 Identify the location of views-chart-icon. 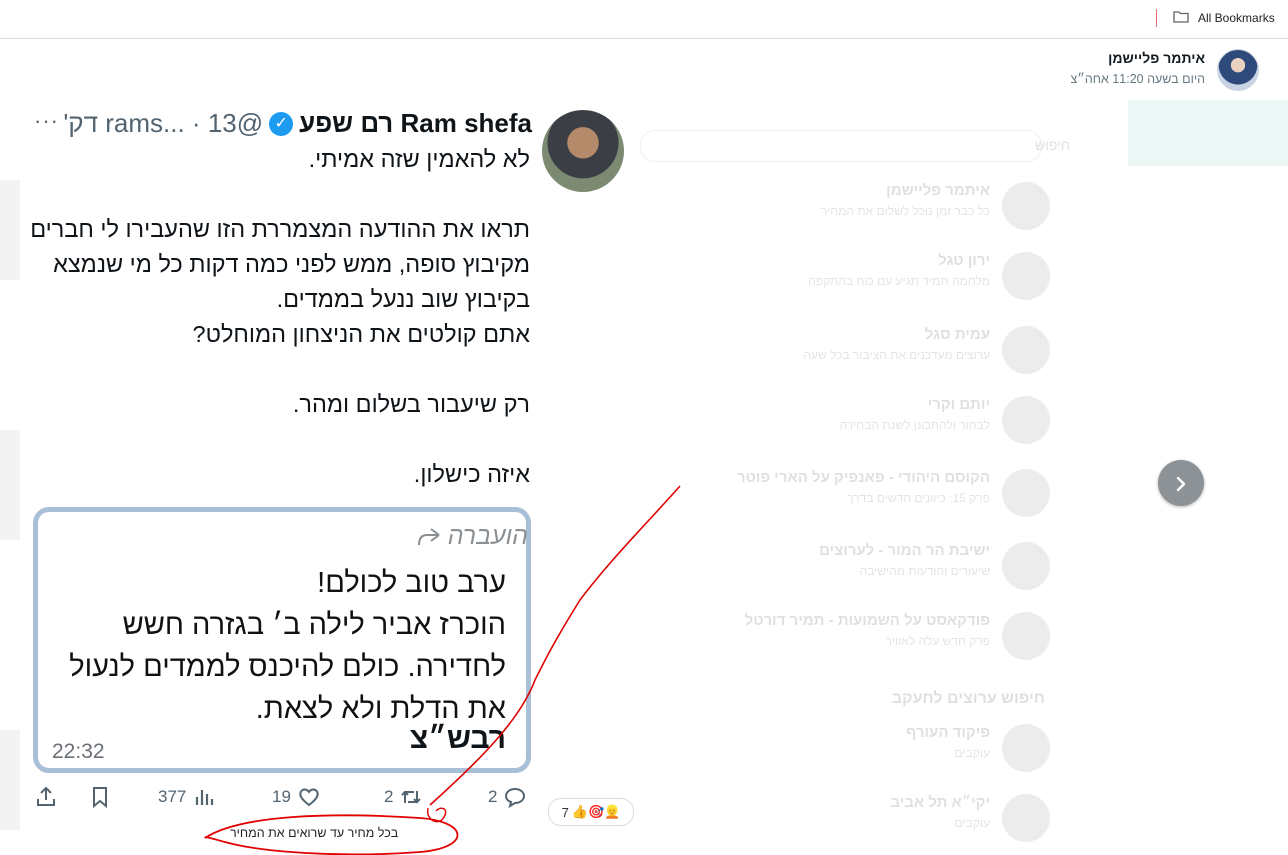
(205, 797).